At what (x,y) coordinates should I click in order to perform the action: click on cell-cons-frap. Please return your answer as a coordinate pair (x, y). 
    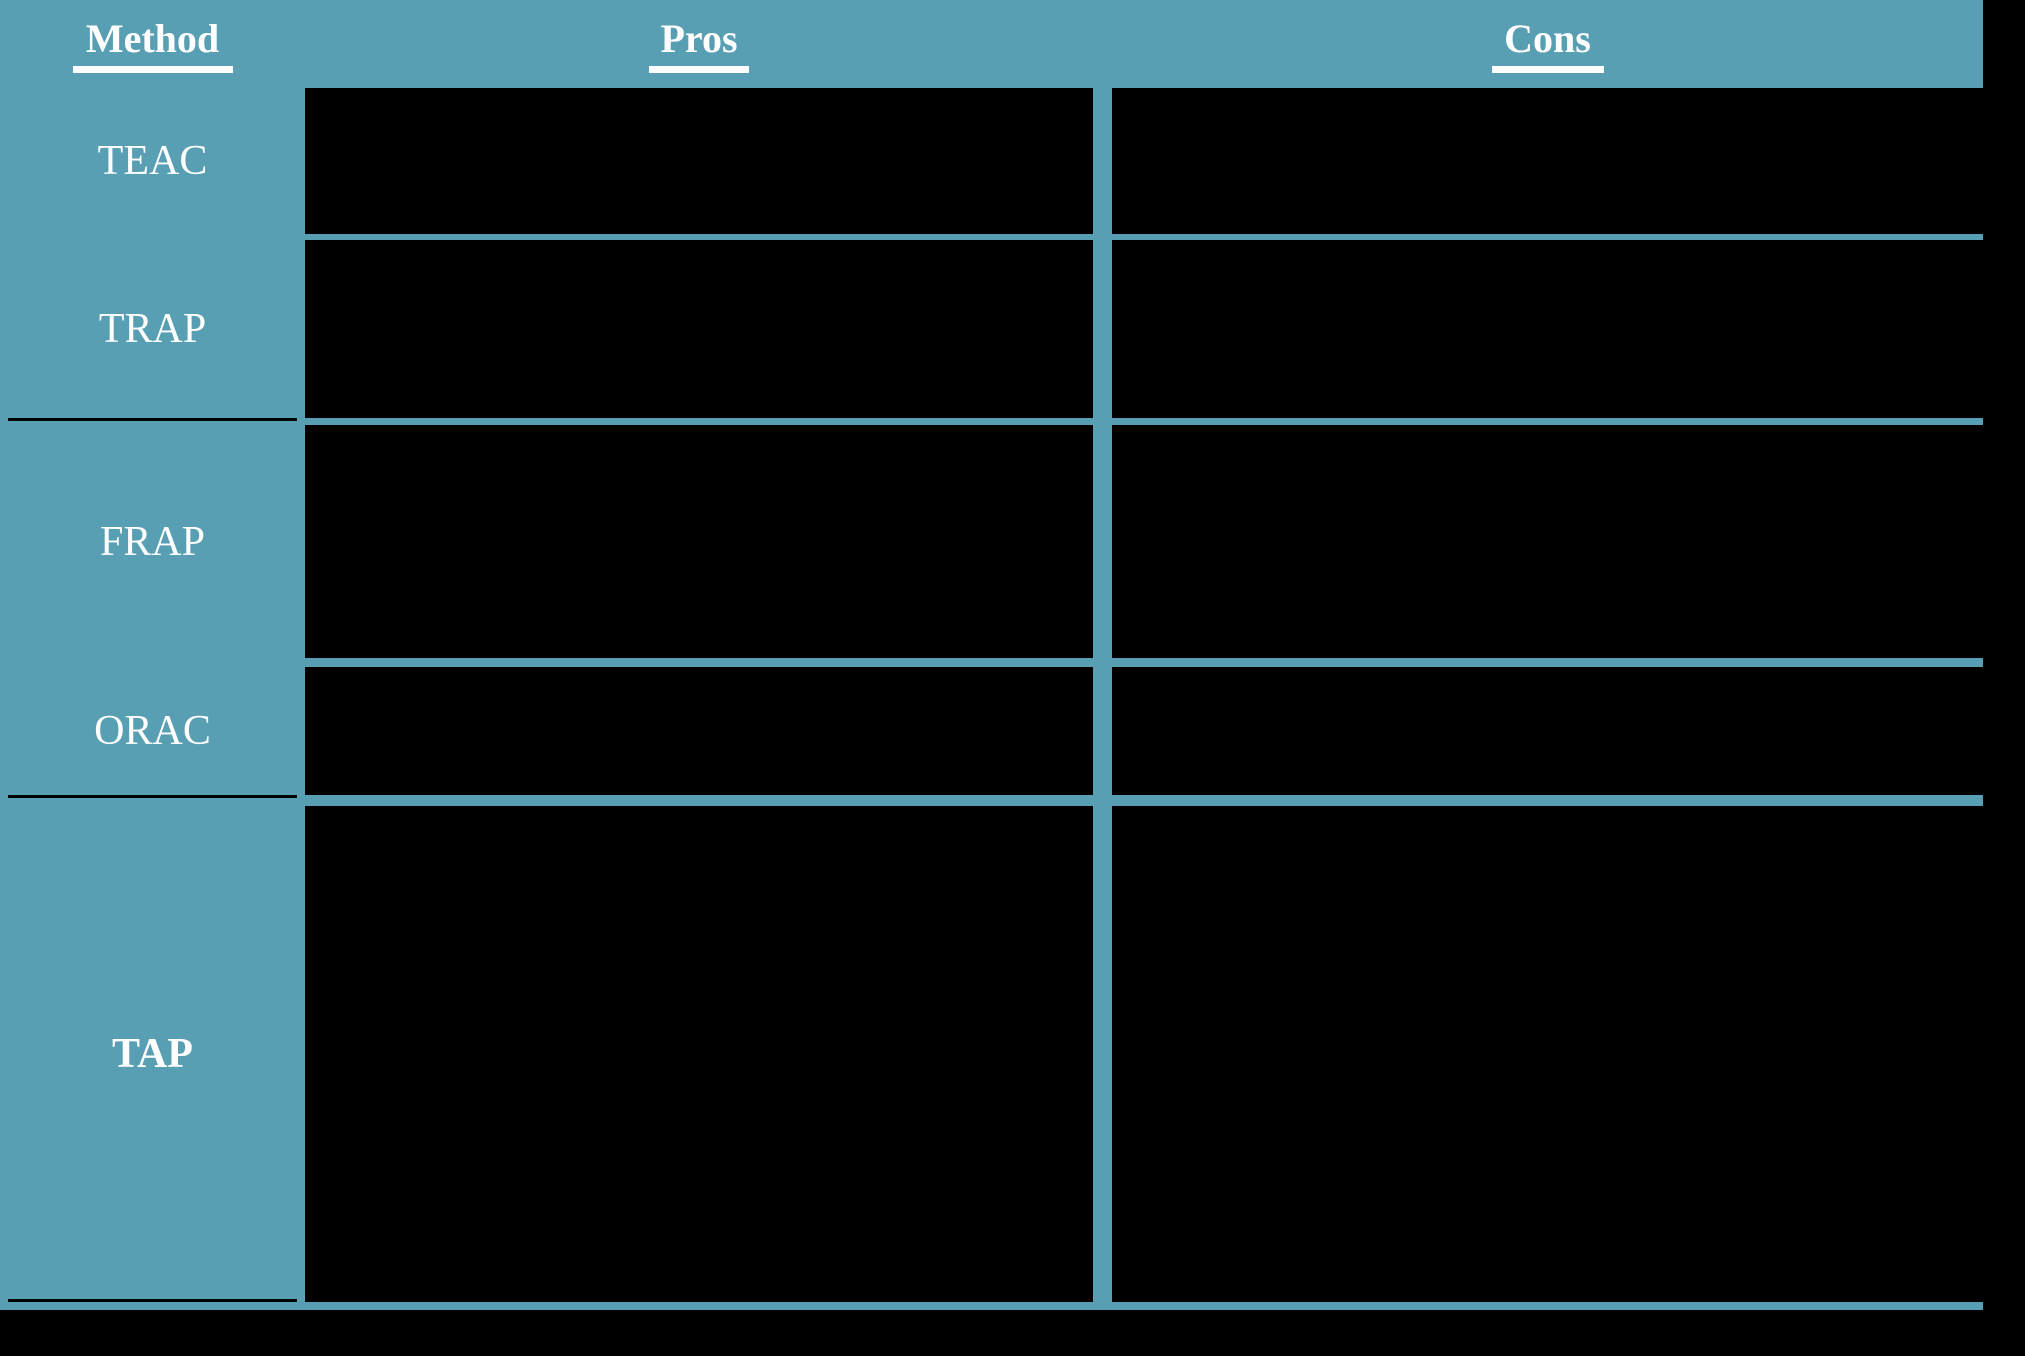
    Looking at the image, I should click on (1547, 541).